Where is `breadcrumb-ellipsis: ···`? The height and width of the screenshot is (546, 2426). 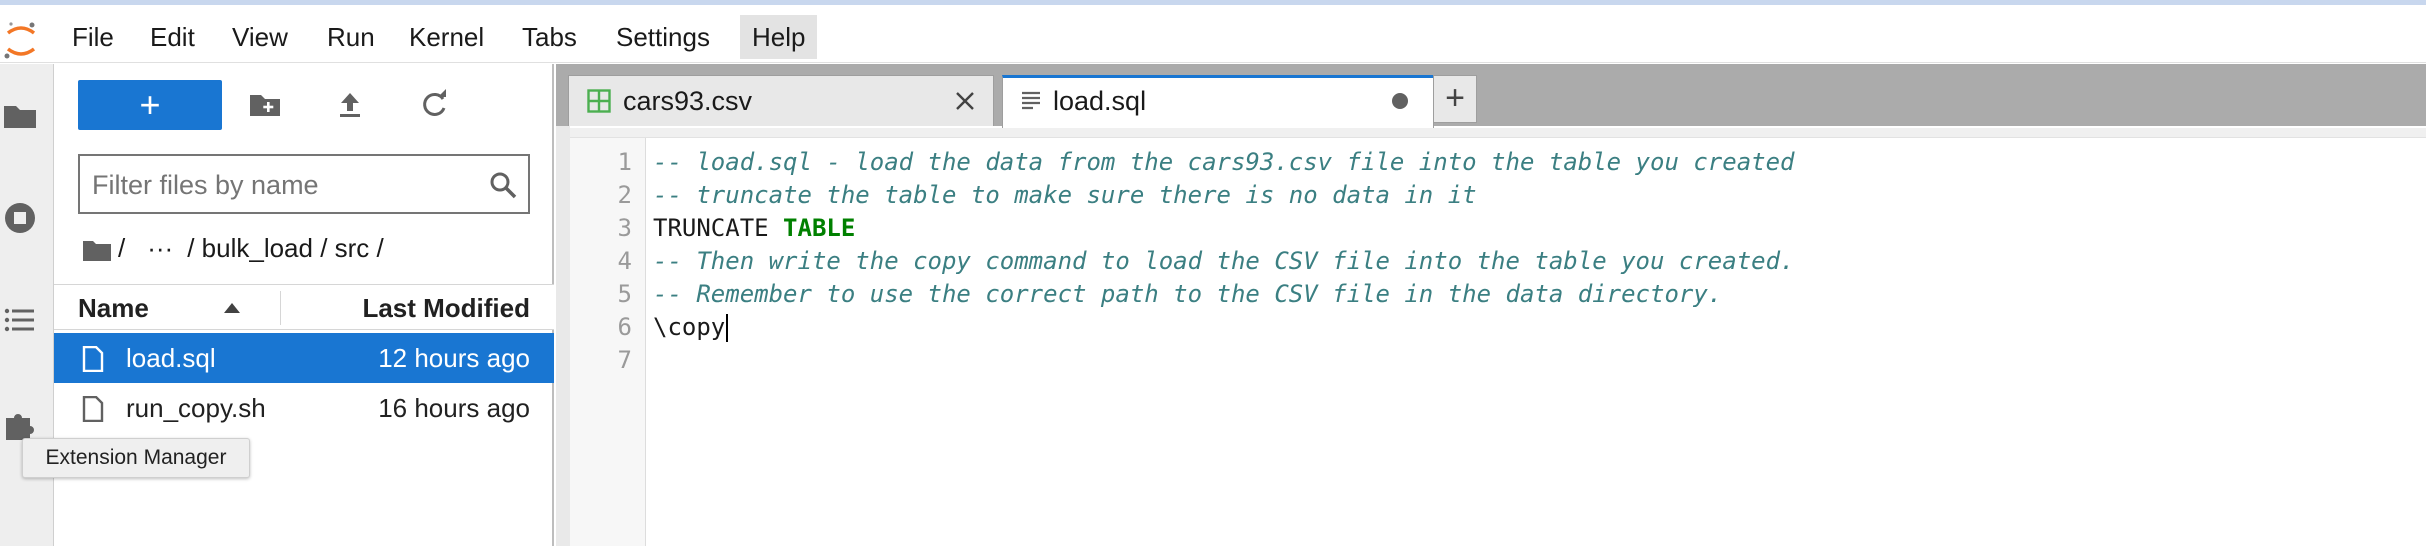 breadcrumb-ellipsis: ··· is located at coordinates (160, 248).